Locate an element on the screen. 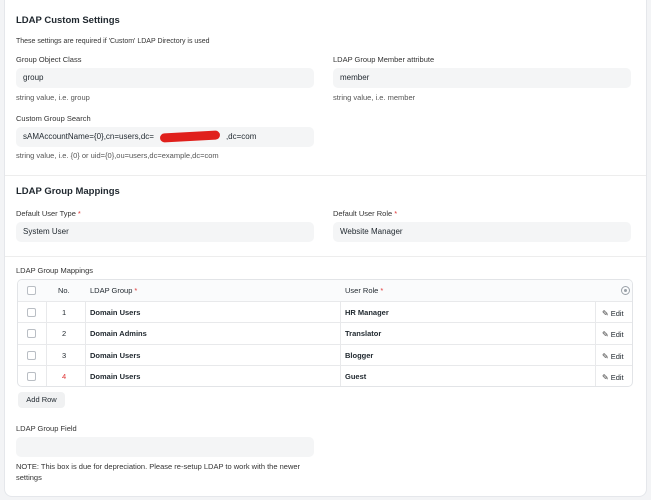 The width and height of the screenshot is (651, 500). user-role-cell: Blogger is located at coordinates (359, 355).